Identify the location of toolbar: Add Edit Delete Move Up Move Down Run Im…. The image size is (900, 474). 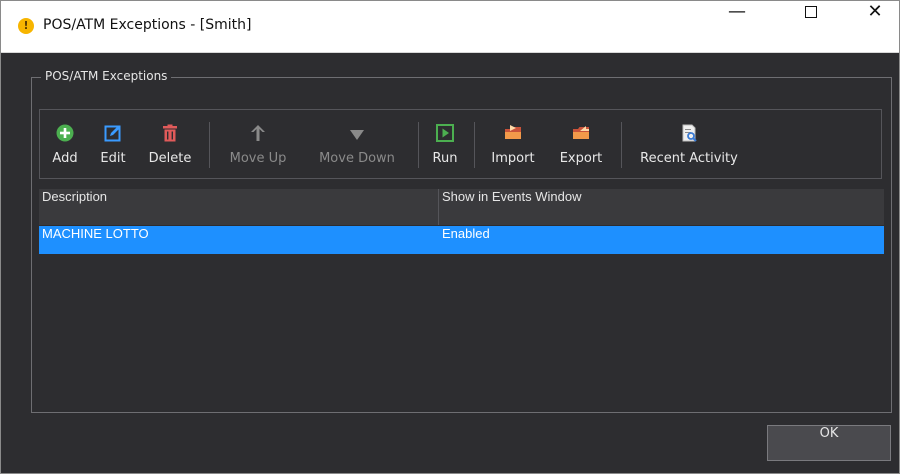
(460, 144).